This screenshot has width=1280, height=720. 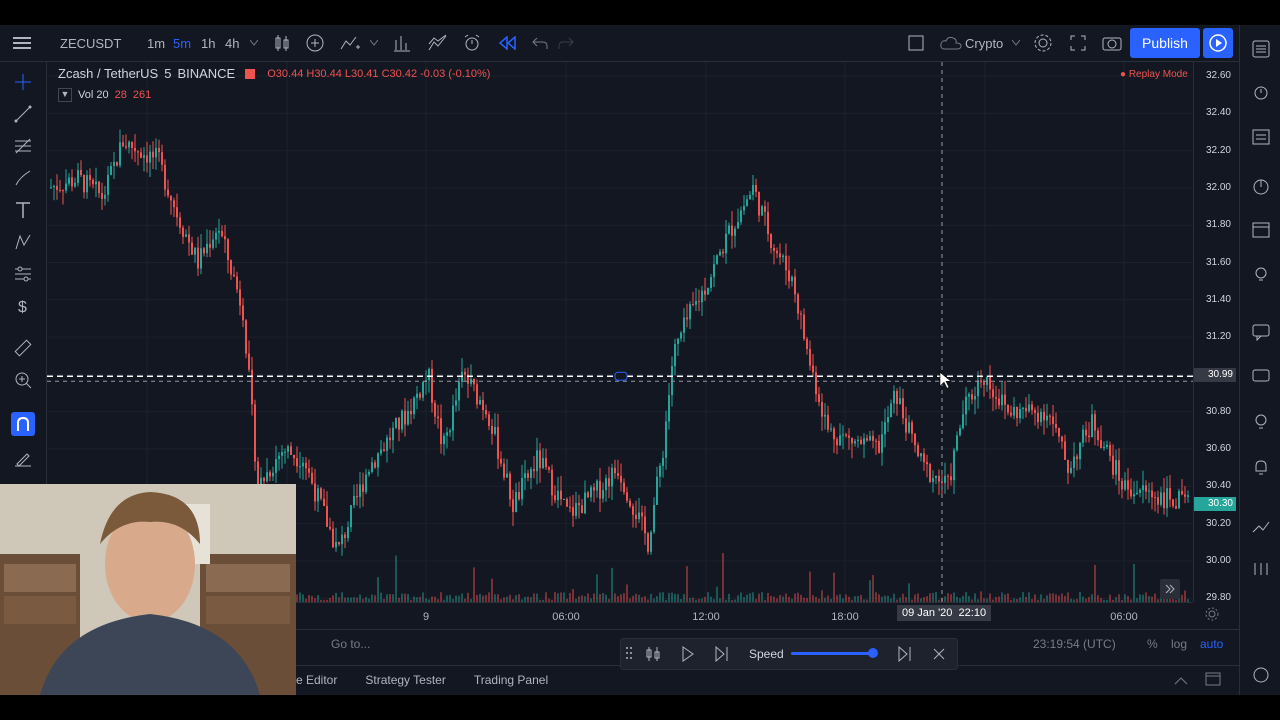 What do you see at coordinates (405, 680) in the screenshot?
I see `tab-strategy-tester: Strategy Tester` at bounding box center [405, 680].